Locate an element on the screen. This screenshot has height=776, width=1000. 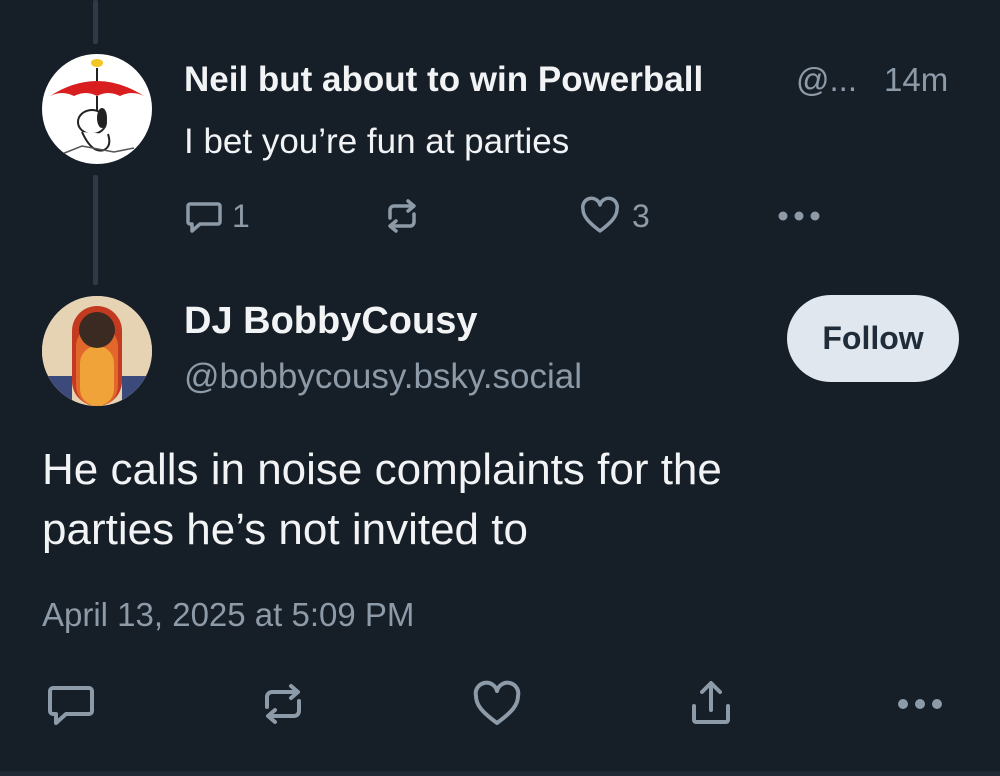
post-like-button is located at coordinates (497, 704).